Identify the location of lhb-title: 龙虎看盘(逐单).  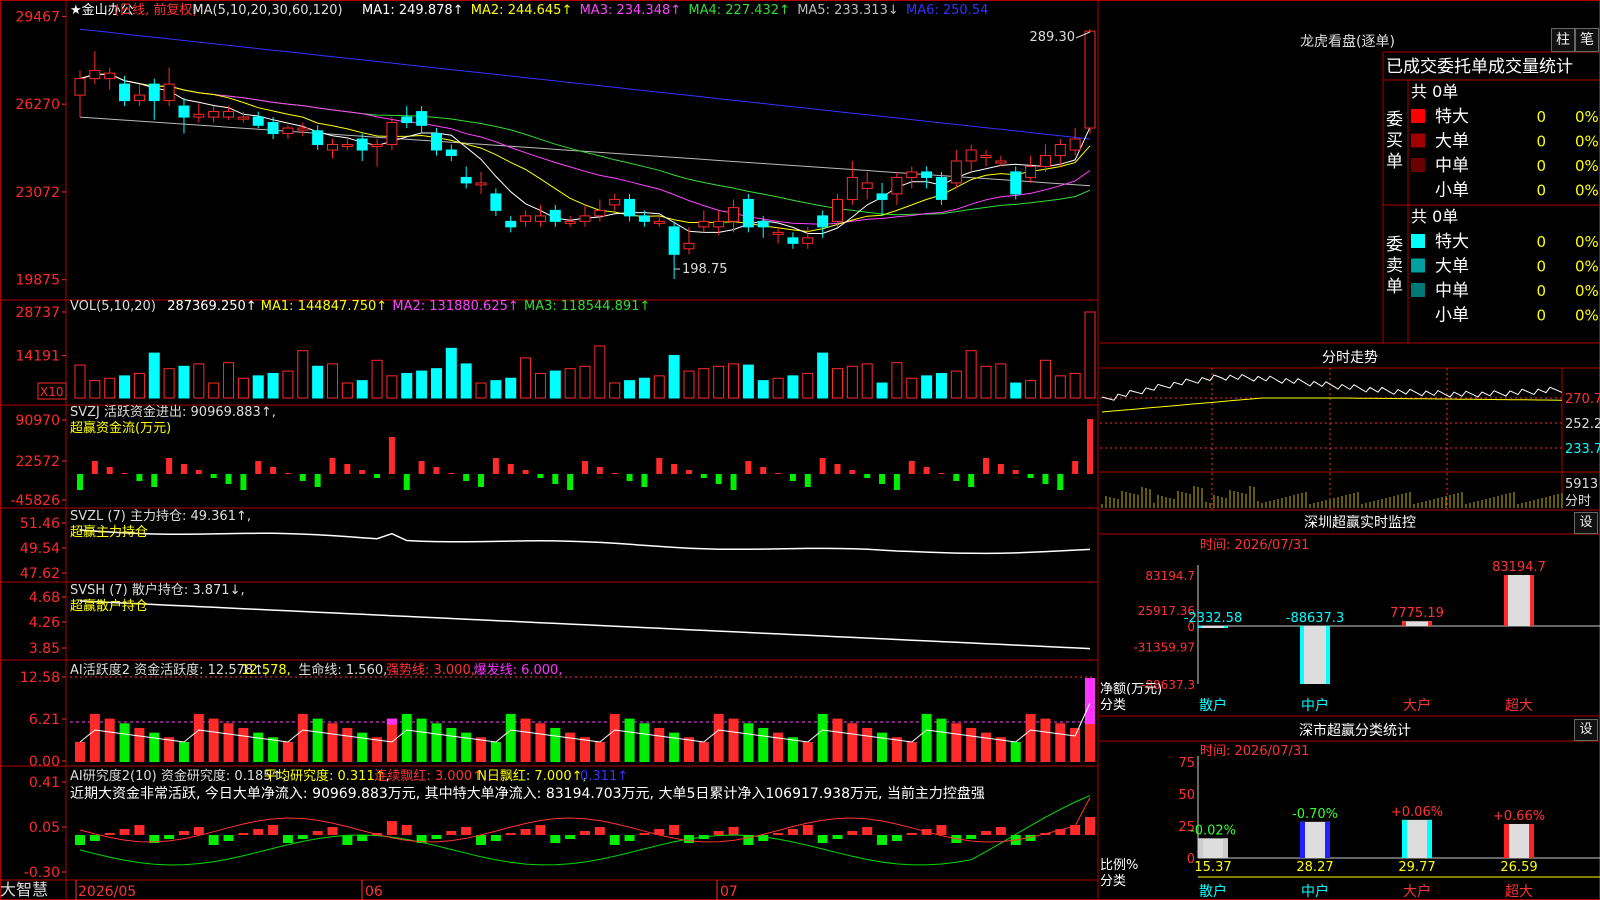
(1347, 41).